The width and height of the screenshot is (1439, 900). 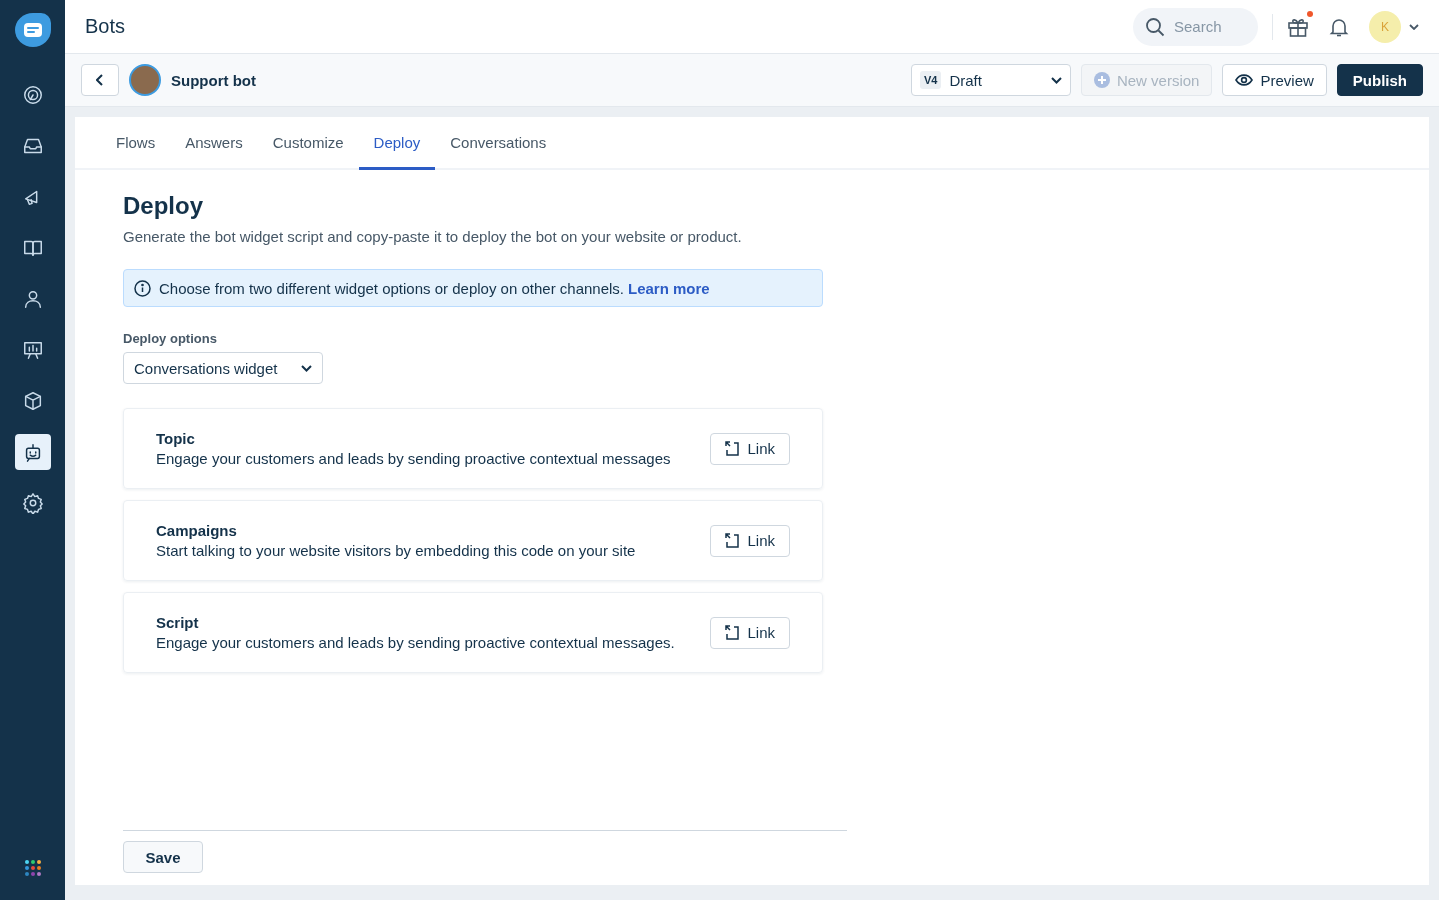 I want to click on chevron-left-icon, so click(x=100, y=80).